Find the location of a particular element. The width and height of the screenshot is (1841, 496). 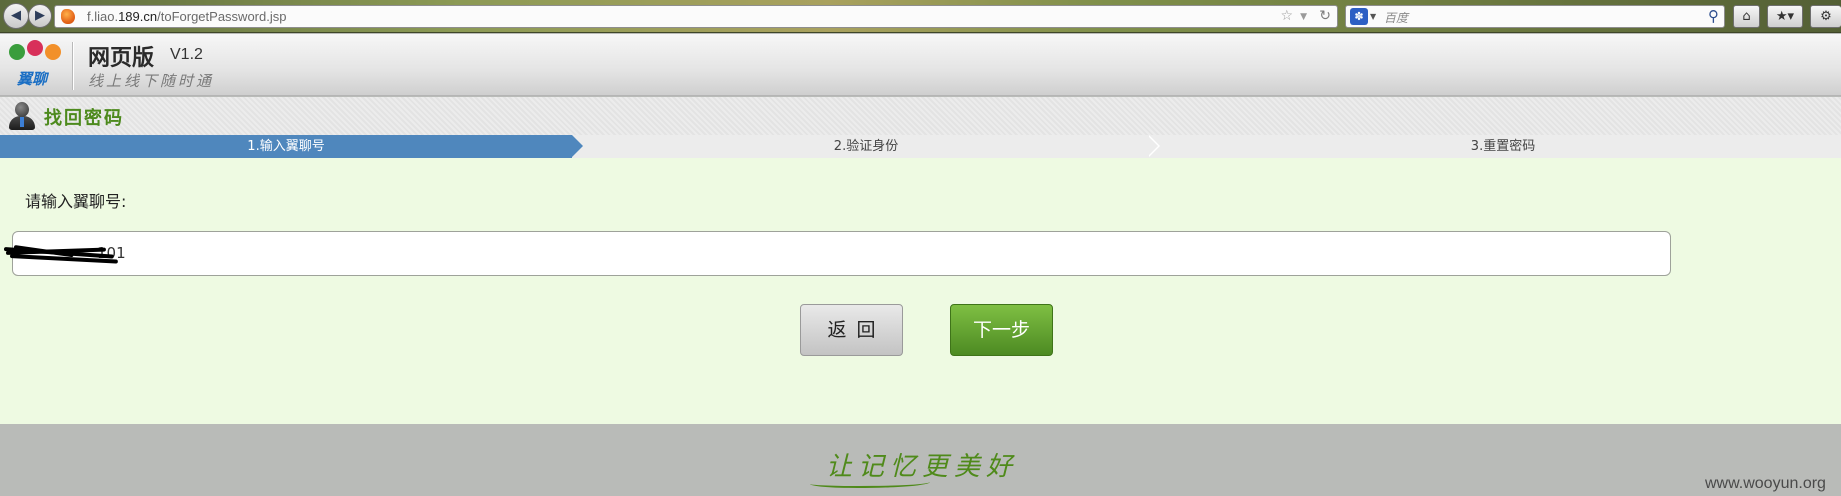

next-step-button: 下一步 is located at coordinates (1001, 330).